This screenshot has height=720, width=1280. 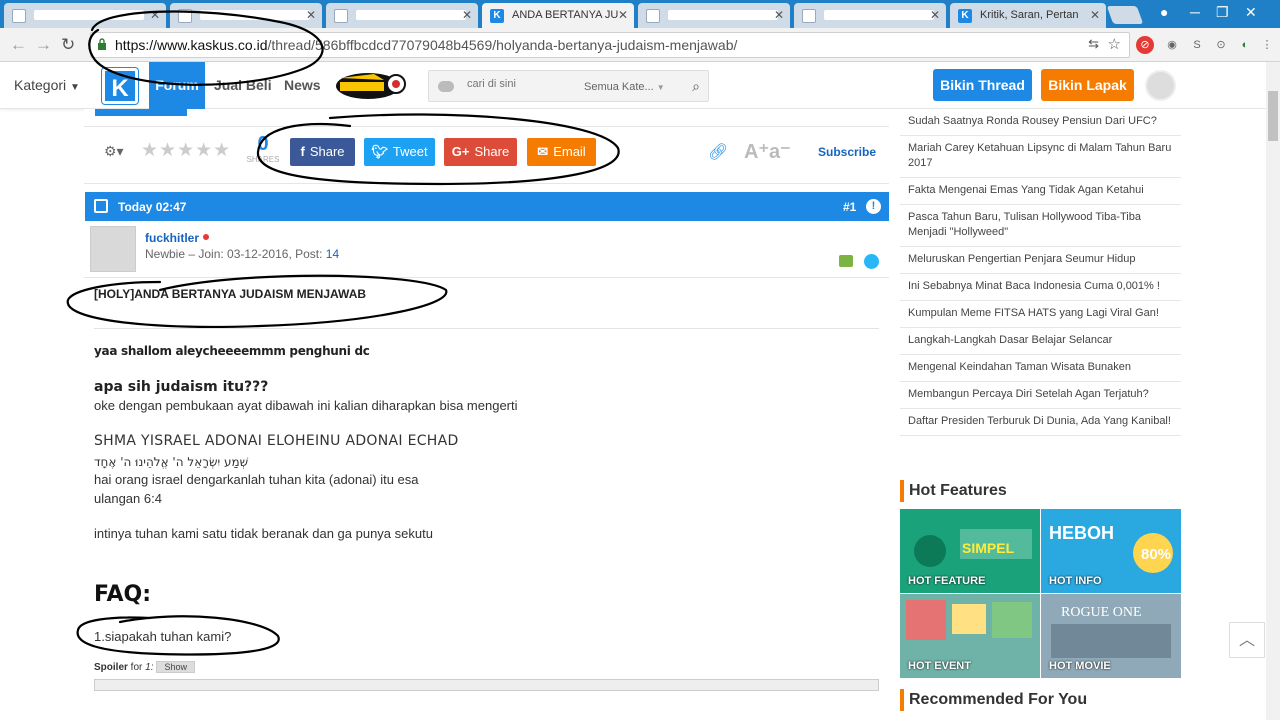 What do you see at coordinates (1245, 45) in the screenshot?
I see `green-extension-icon: ◐` at bounding box center [1245, 45].